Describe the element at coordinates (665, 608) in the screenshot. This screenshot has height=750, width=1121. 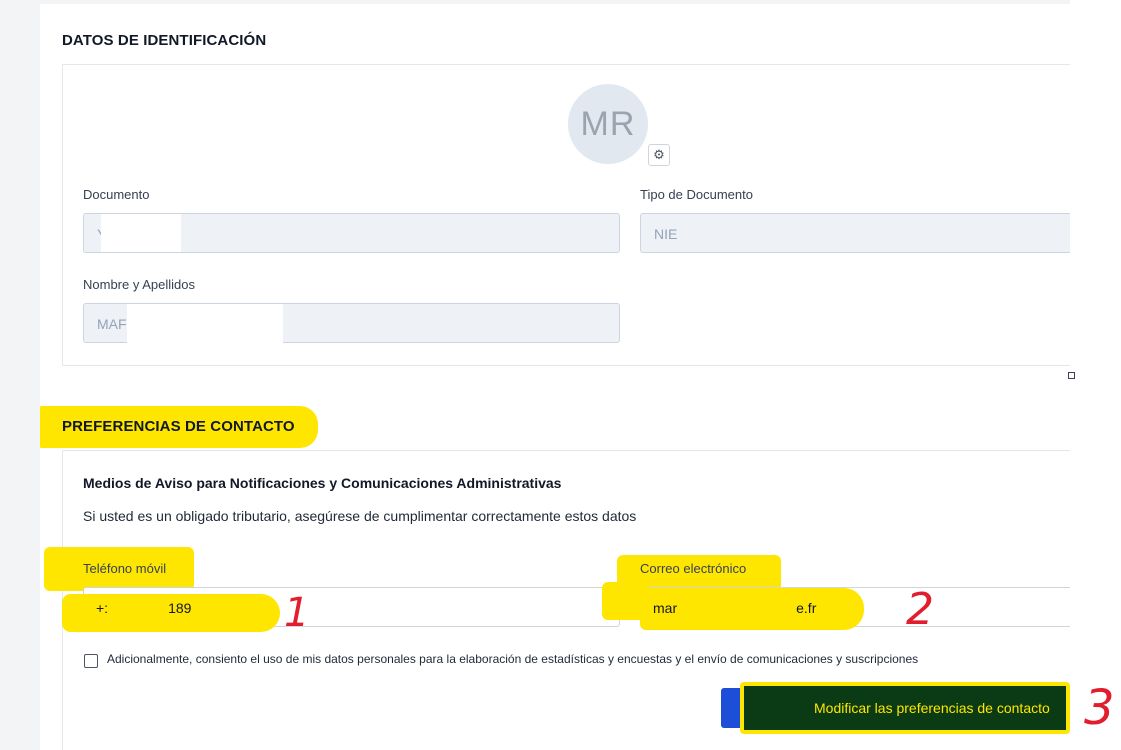
I see `email-value-start: mar` at that location.